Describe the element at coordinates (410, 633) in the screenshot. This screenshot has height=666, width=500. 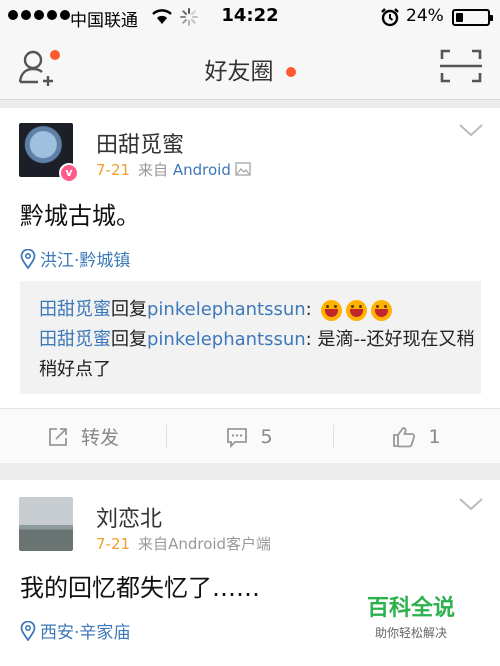
I see `watermark-subtitle: 助你轻松解决` at that location.